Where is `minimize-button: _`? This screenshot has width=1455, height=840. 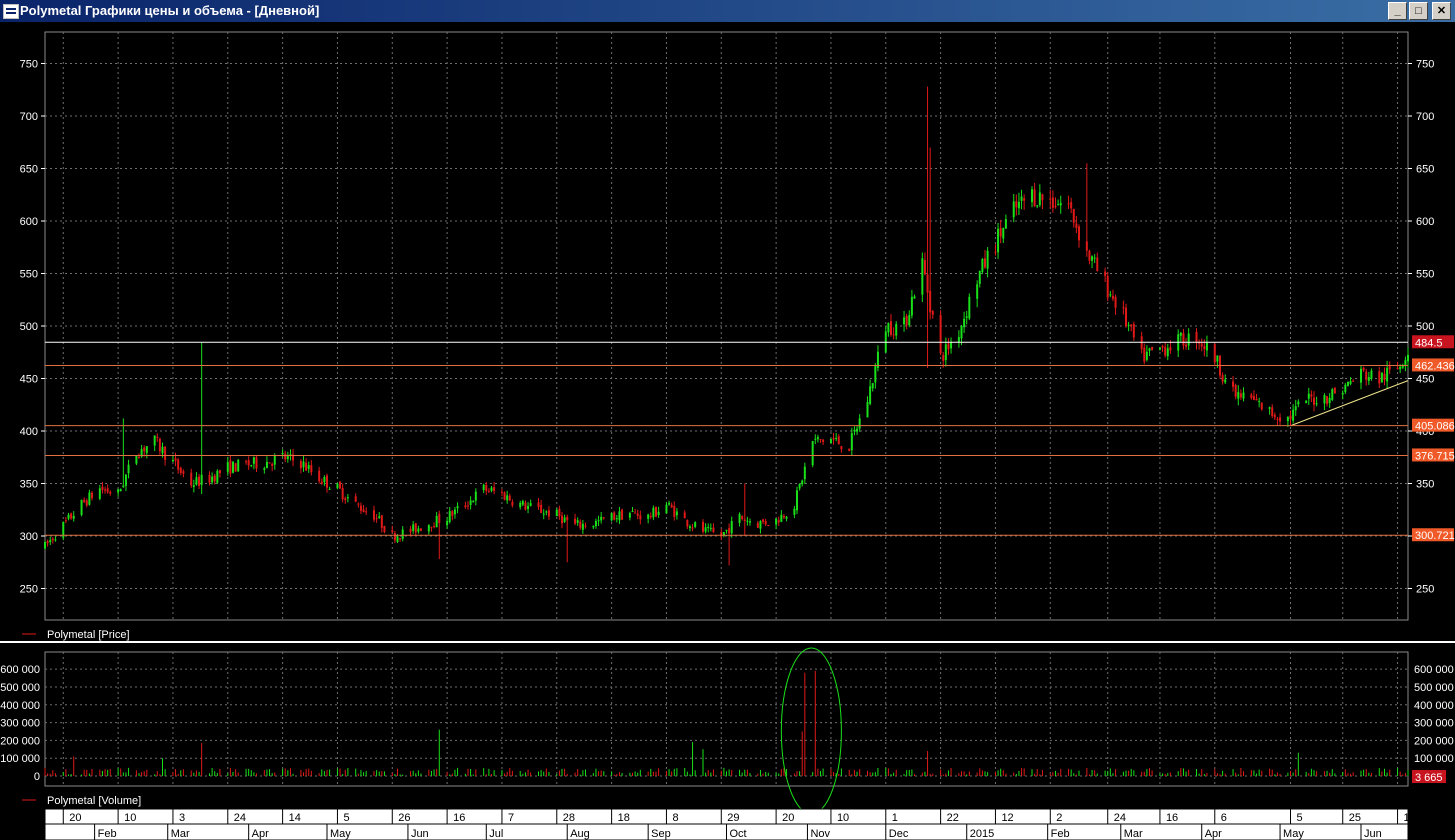
minimize-button: _ is located at coordinates (1397, 11).